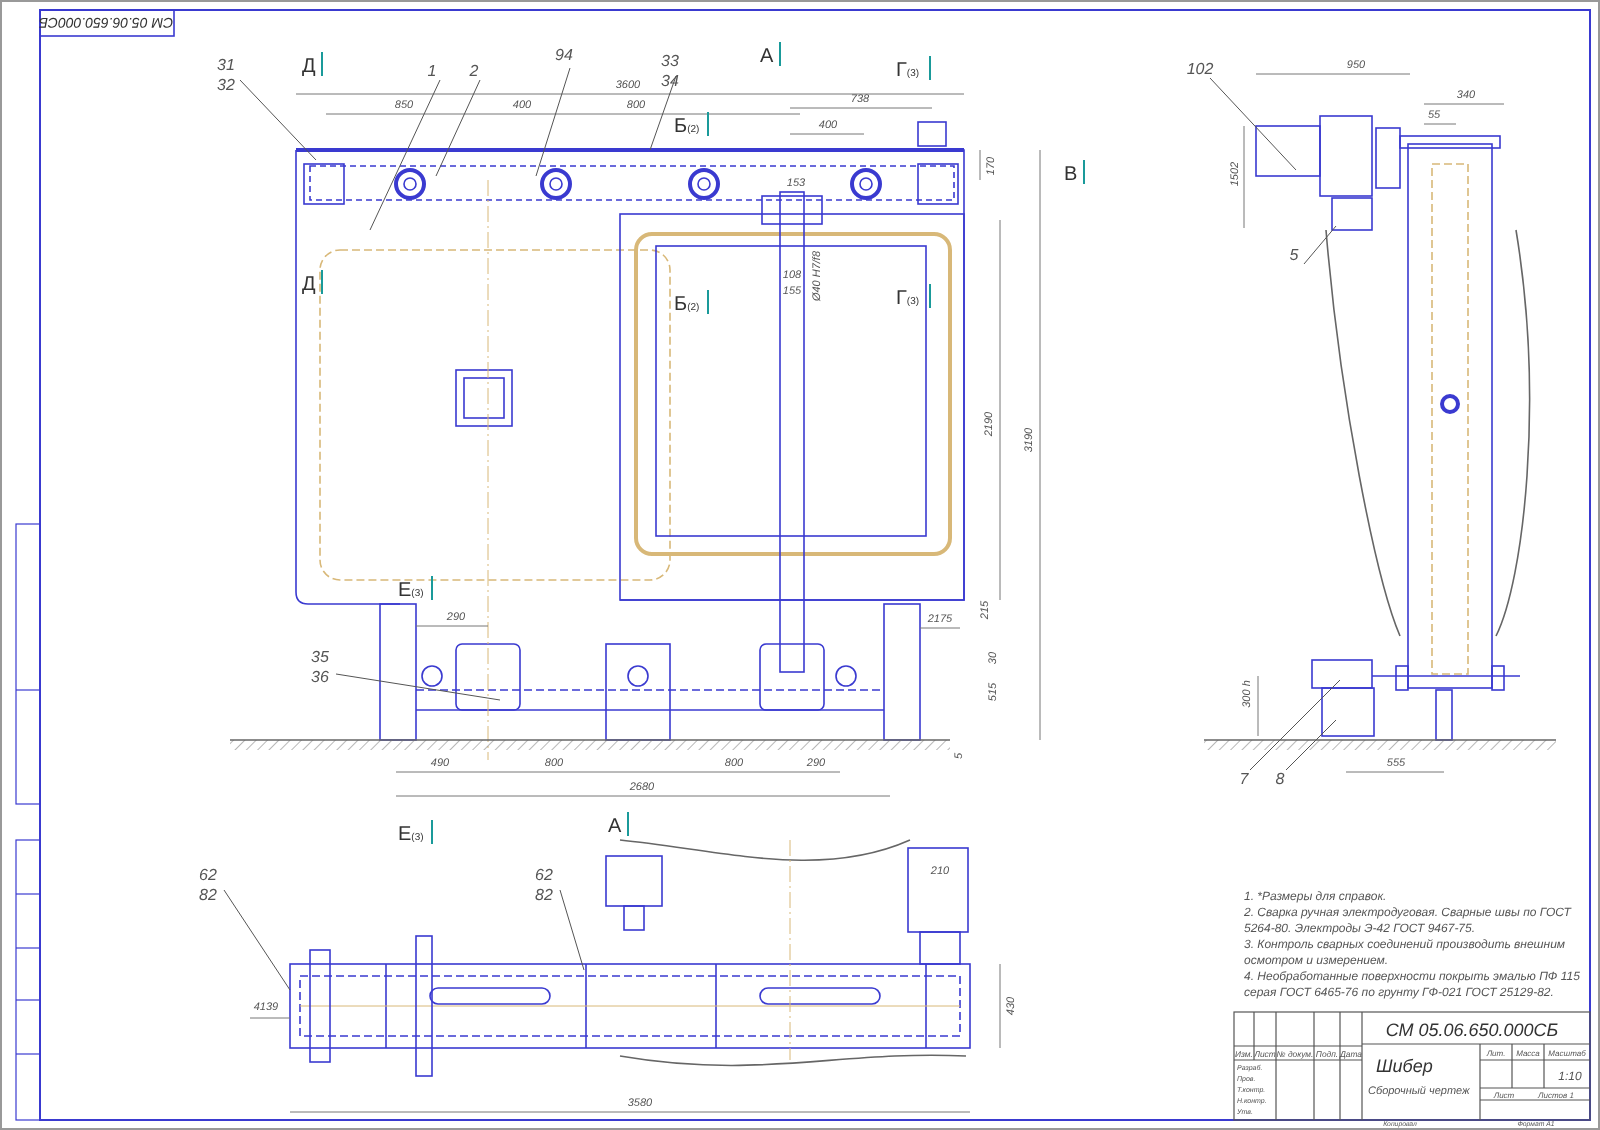  I want to click on section-mark: В, so click(1073, 171).